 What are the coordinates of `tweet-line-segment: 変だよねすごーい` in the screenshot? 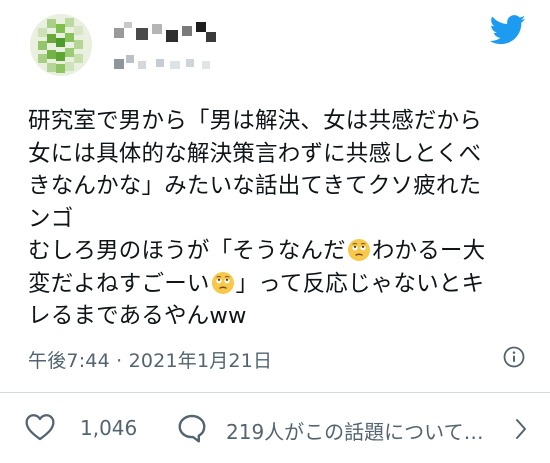 It's located at (119, 283).